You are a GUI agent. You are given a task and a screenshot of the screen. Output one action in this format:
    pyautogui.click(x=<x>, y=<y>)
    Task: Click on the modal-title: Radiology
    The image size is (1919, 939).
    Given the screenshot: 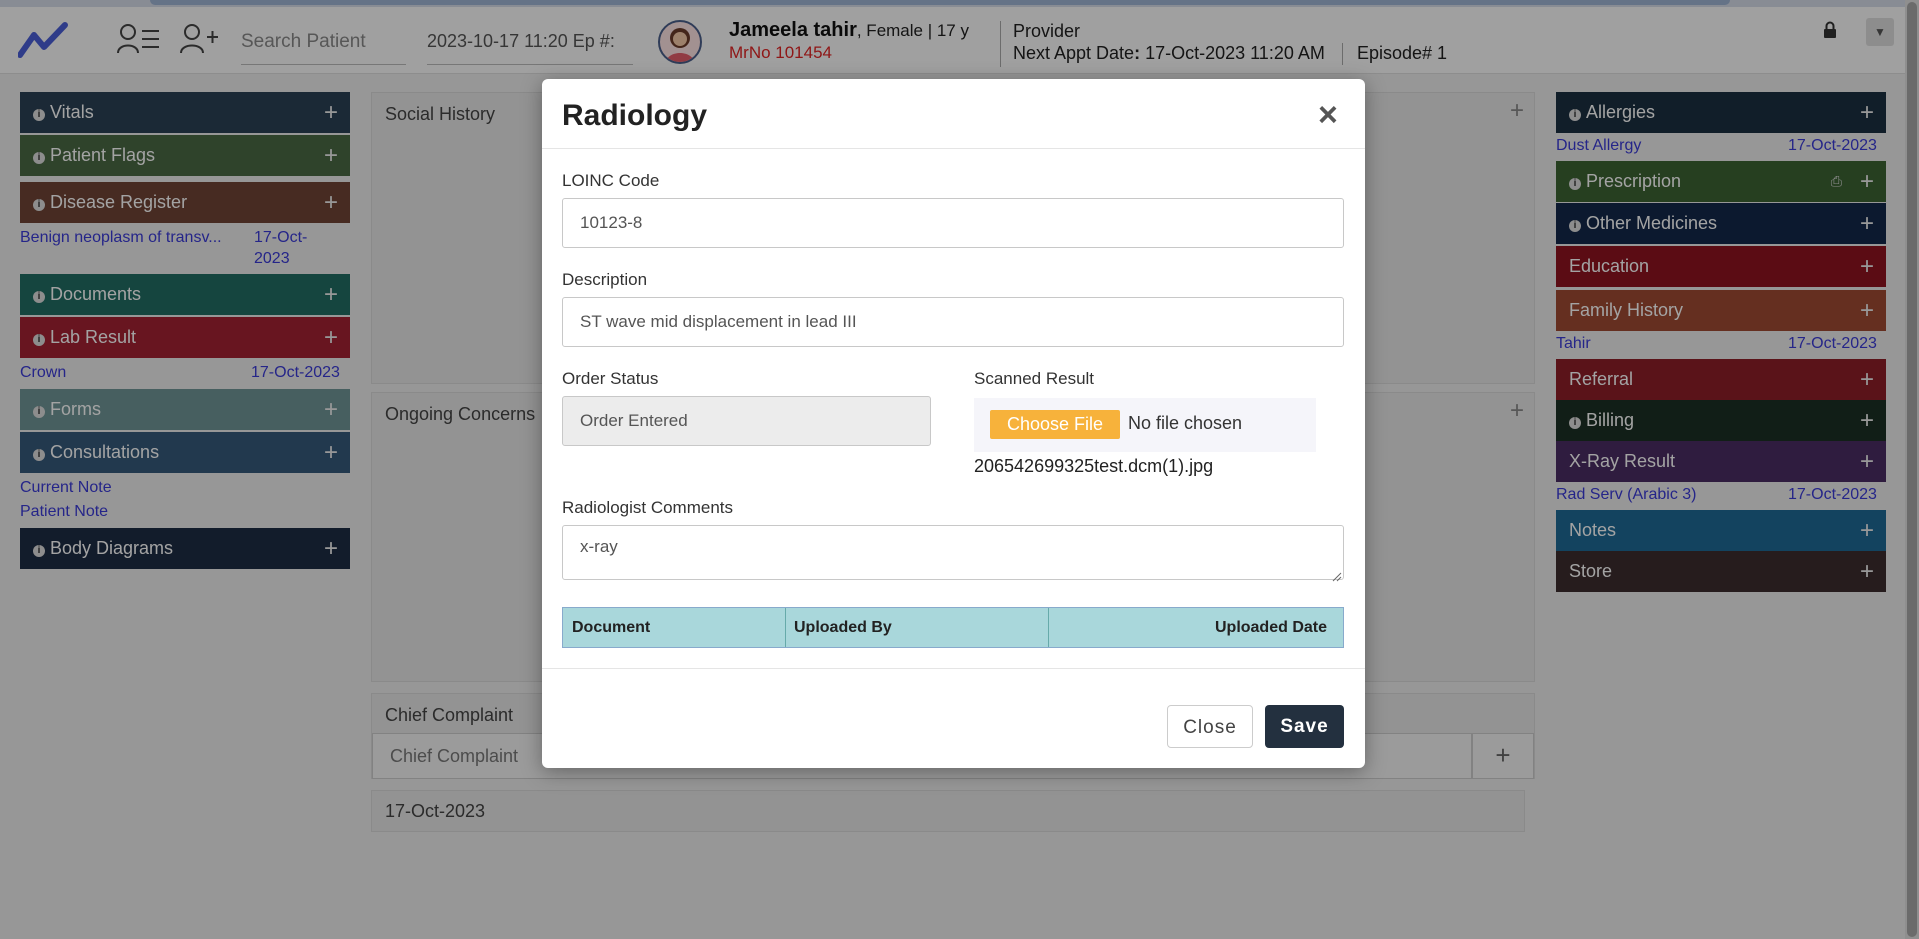 What is the action you would take?
    pyautogui.click(x=635, y=115)
    